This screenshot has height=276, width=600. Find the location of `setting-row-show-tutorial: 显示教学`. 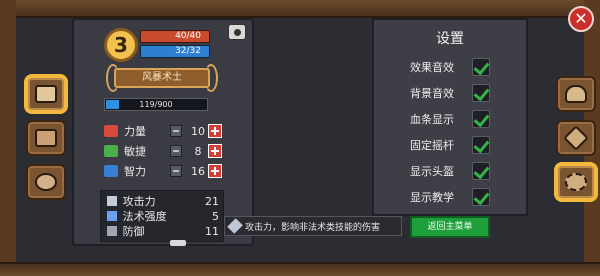

setting-row-show-tutorial: 显示教学 is located at coordinates (450, 197).